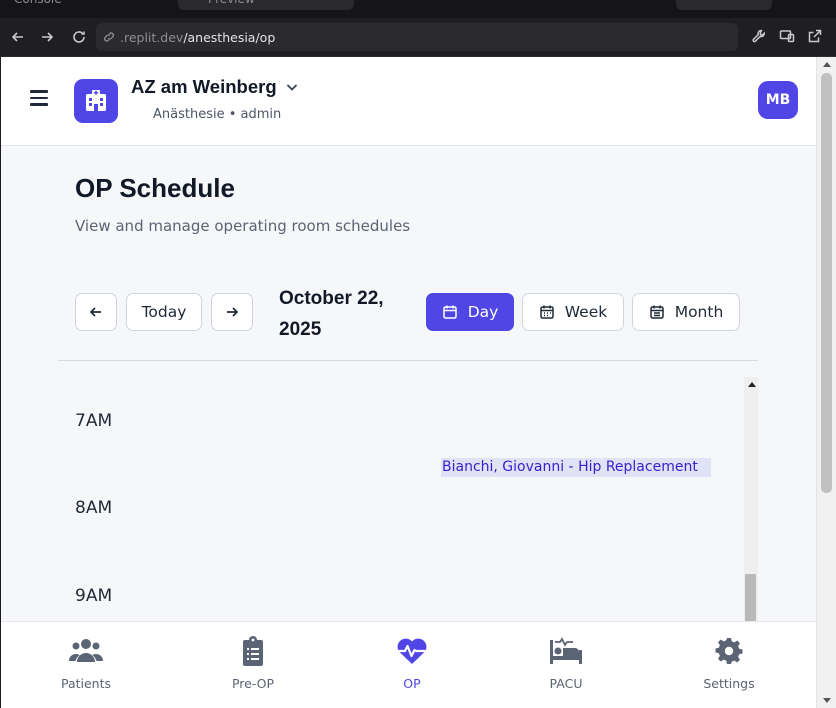  I want to click on link-icon, so click(109, 37).